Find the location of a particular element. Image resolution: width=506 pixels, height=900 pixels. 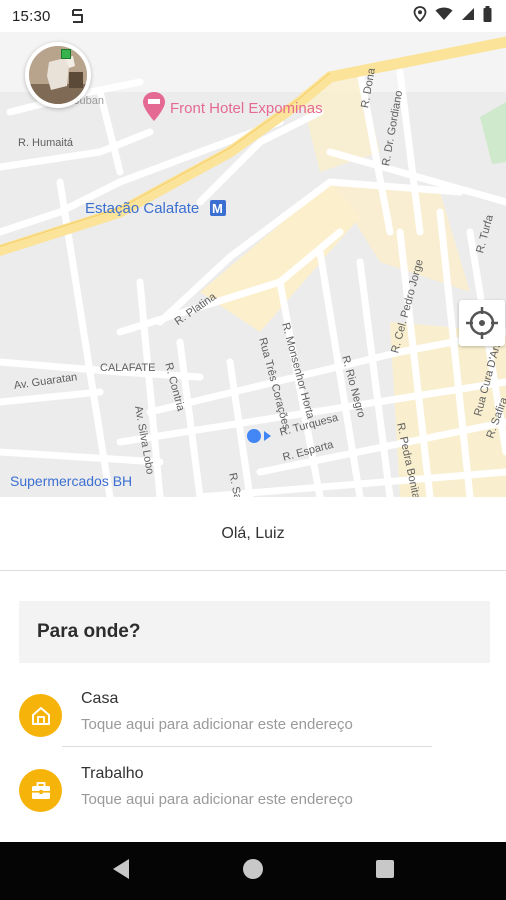

wifi-icon is located at coordinates (444, 16).